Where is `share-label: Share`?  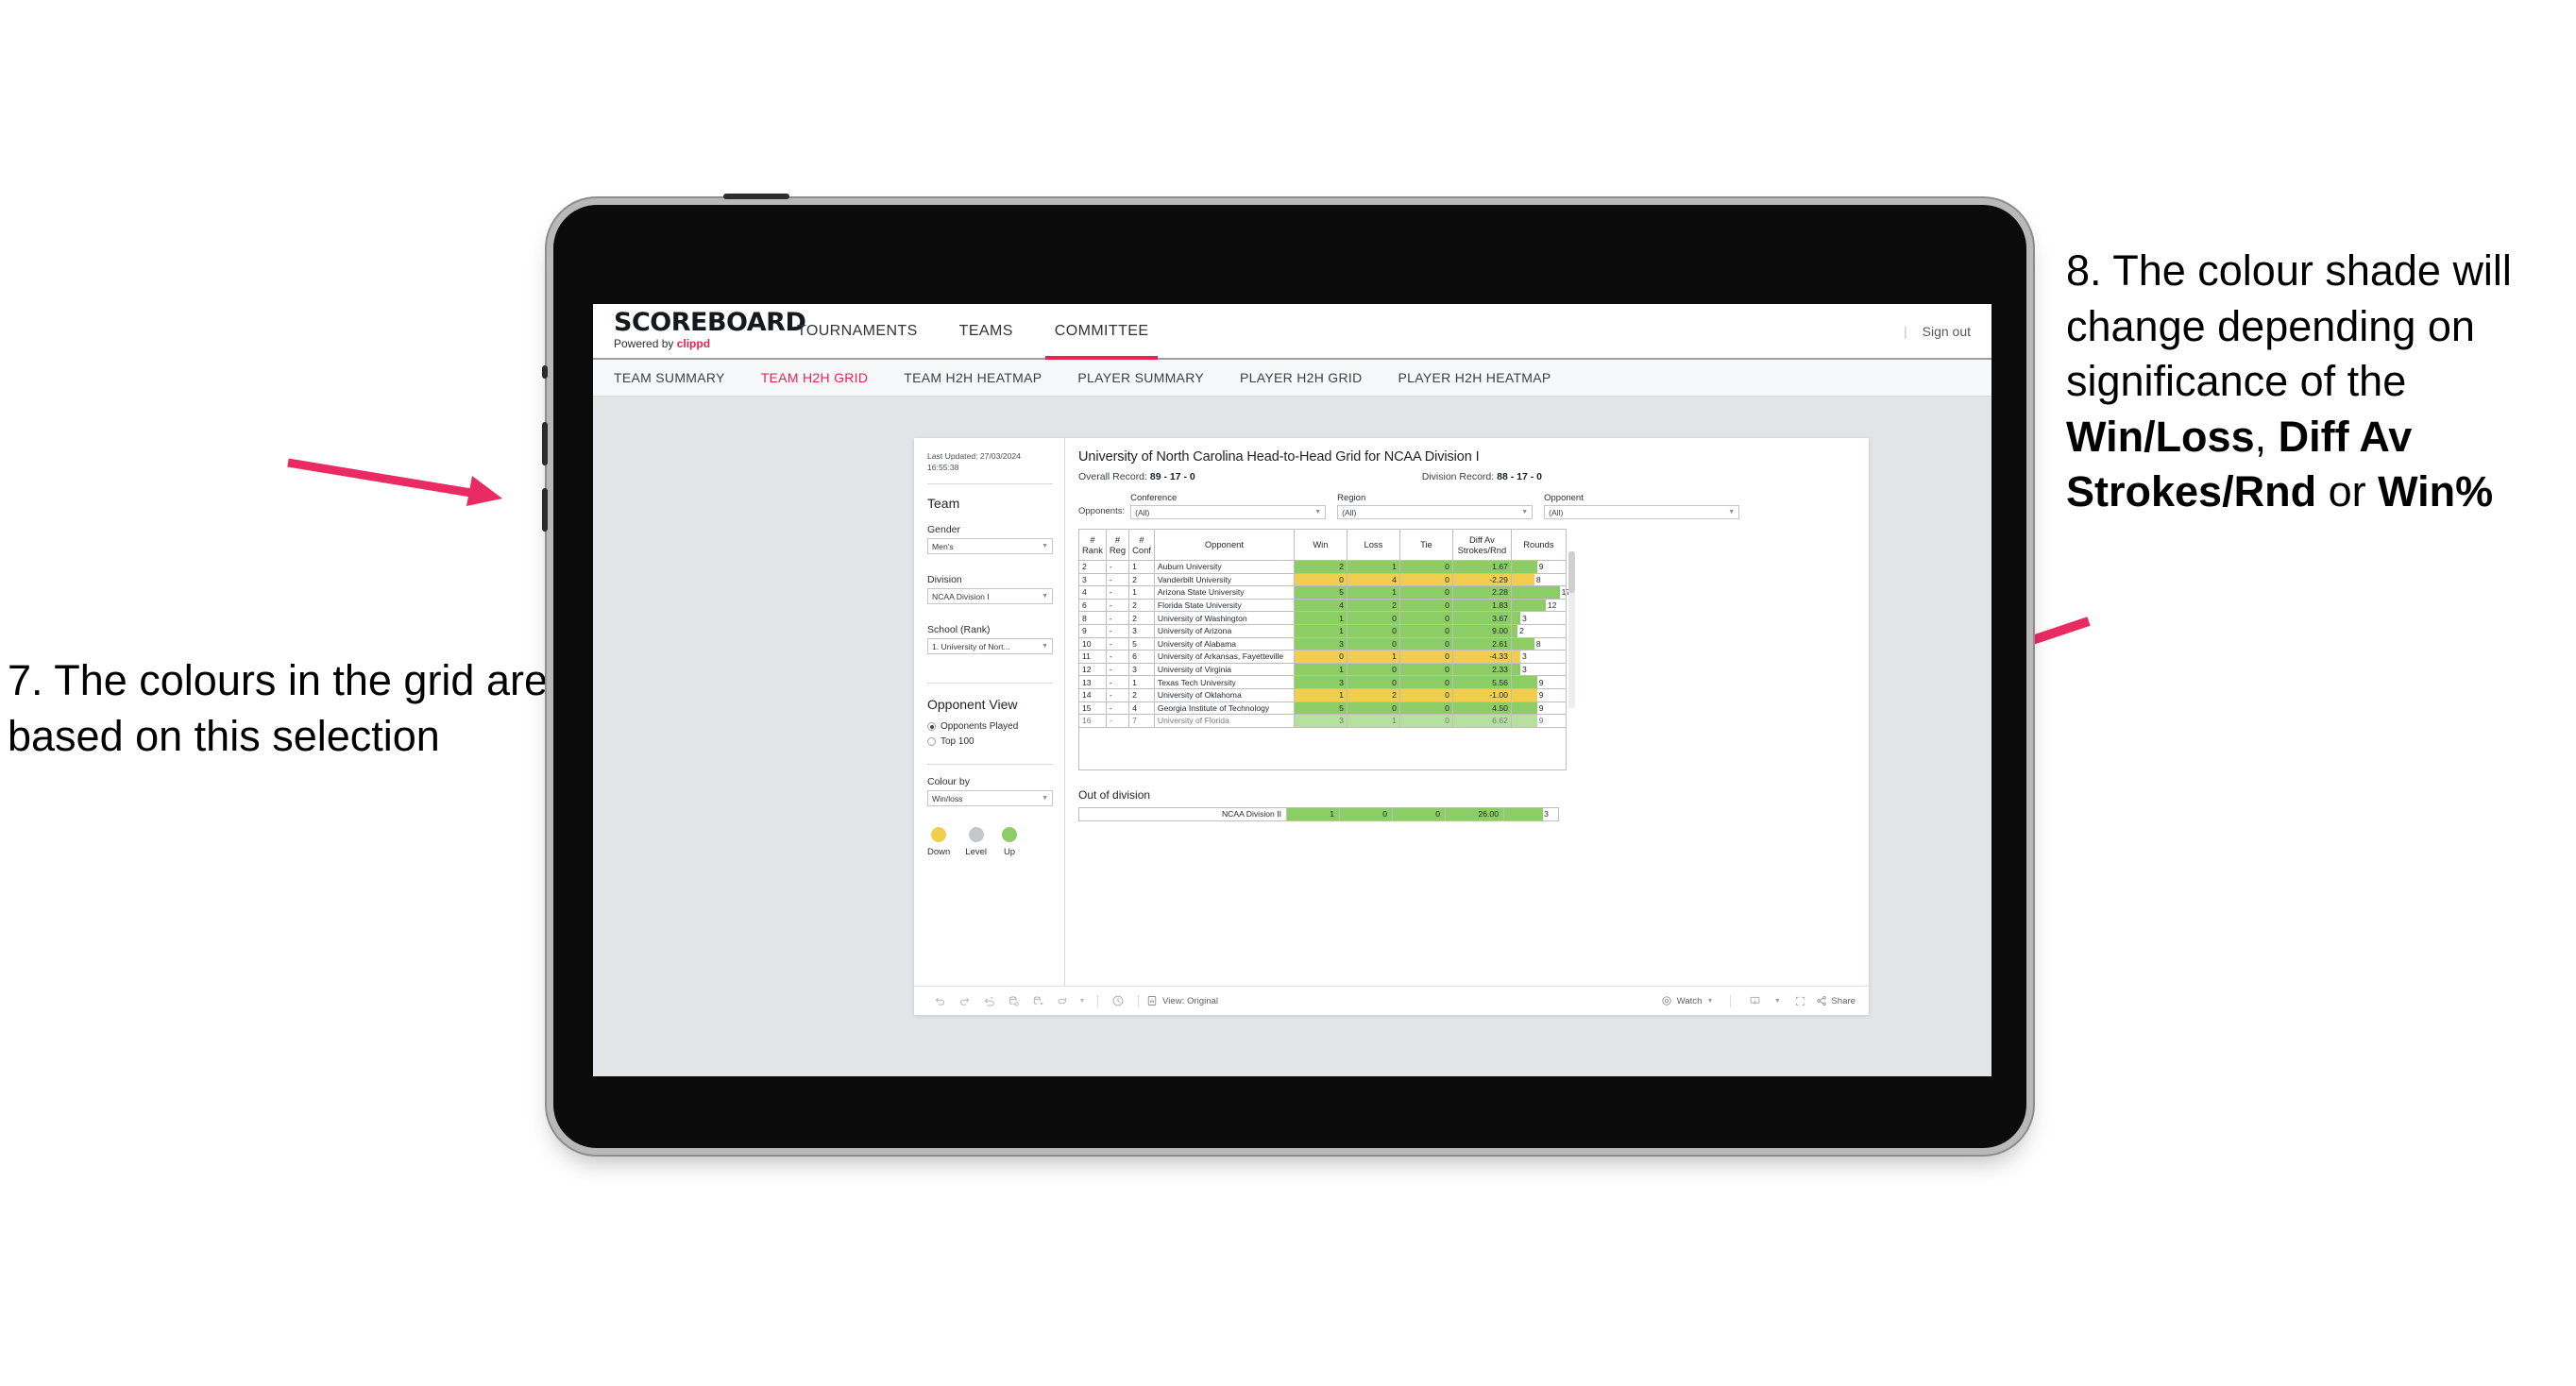 share-label: Share is located at coordinates (1843, 1000).